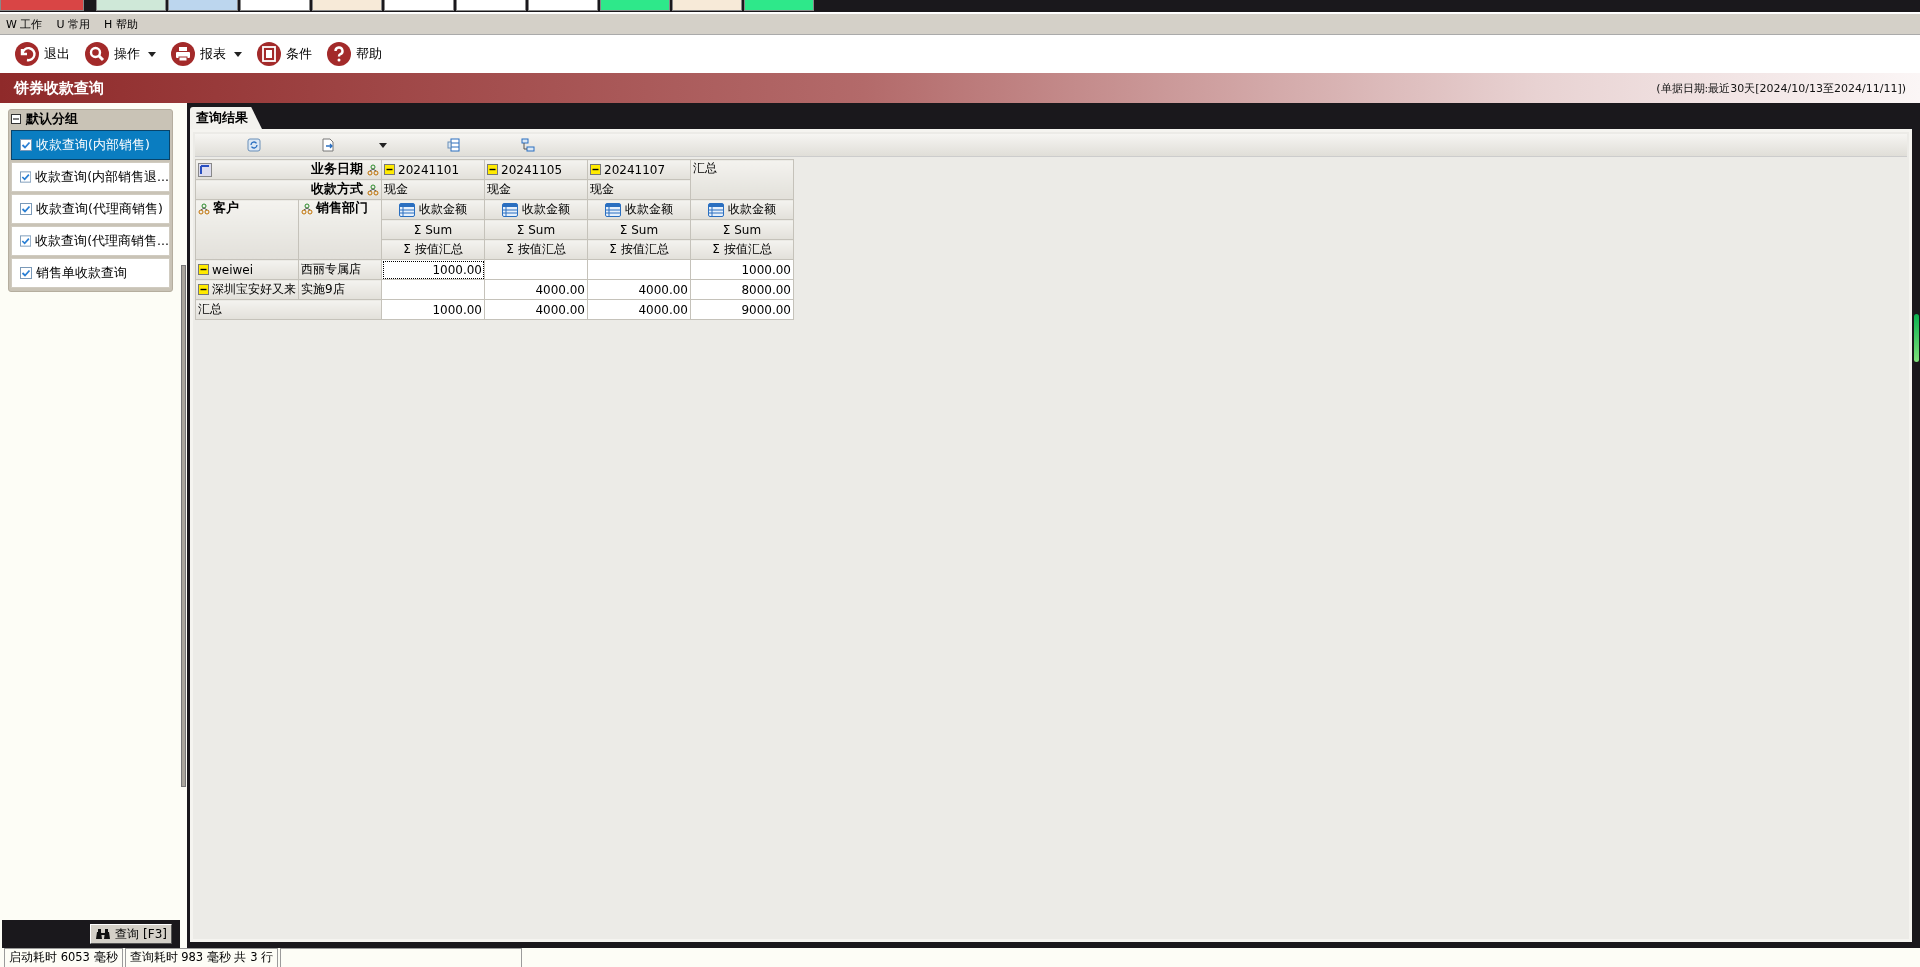 This screenshot has width=1920, height=967. Describe the element at coordinates (24, 24) in the screenshot. I see `menu-item: W 工作` at that location.